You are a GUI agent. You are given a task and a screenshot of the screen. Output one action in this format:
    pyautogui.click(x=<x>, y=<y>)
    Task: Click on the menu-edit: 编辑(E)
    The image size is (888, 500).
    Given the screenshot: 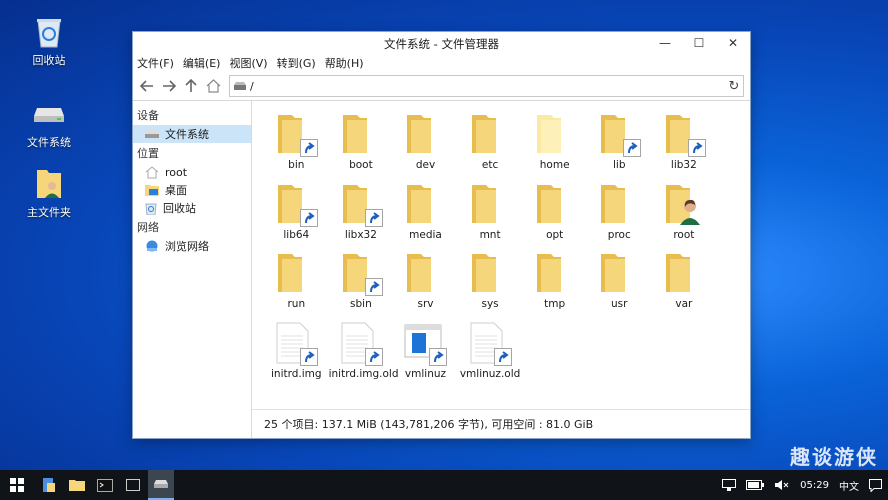 What is the action you would take?
    pyautogui.click(x=202, y=63)
    